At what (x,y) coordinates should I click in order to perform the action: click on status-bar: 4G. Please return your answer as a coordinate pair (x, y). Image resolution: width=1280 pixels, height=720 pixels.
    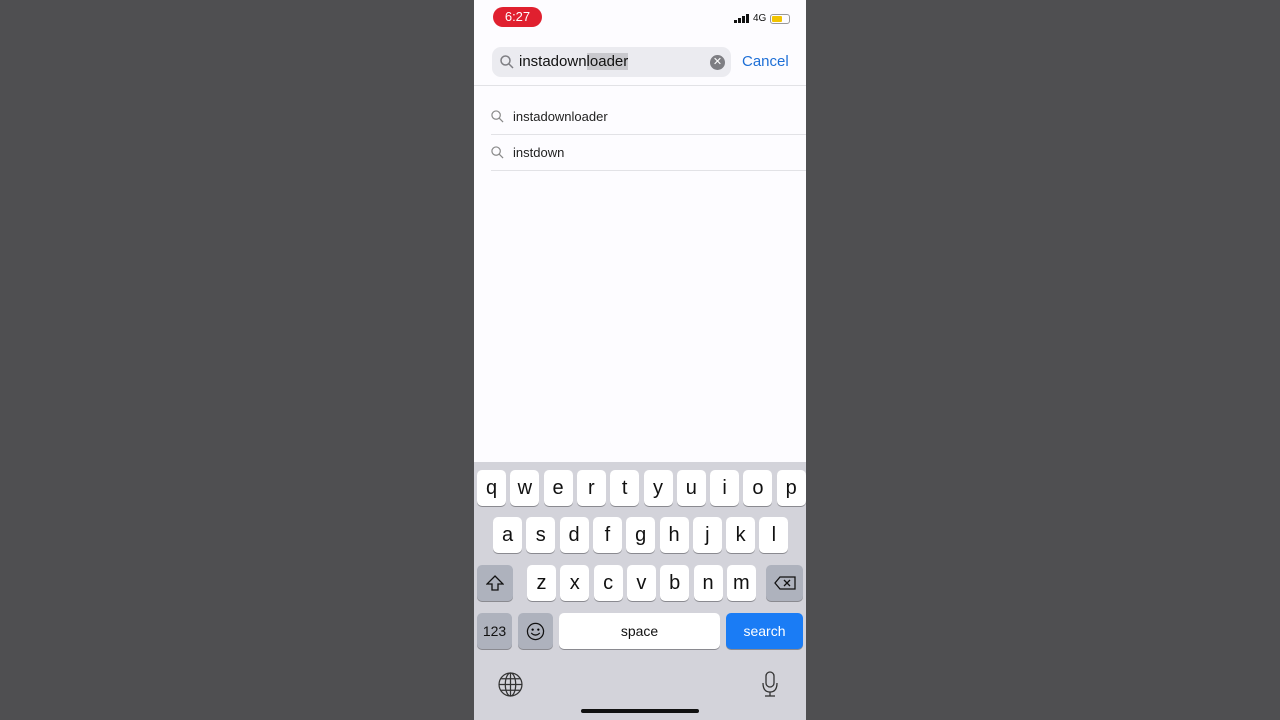
    Looking at the image, I should click on (762, 18).